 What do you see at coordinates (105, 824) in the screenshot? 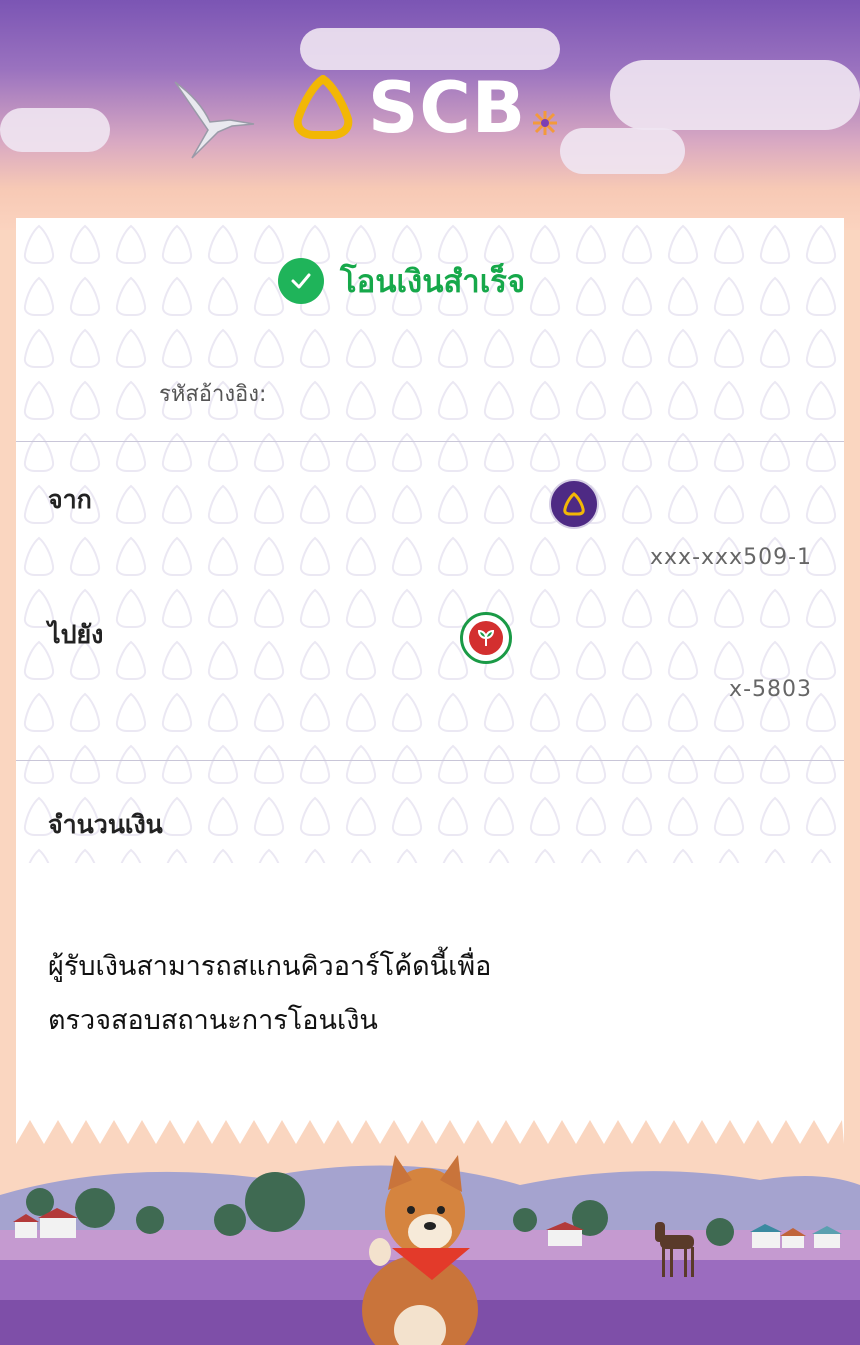
I see `amount-label: จำนวนเงิน` at bounding box center [105, 824].